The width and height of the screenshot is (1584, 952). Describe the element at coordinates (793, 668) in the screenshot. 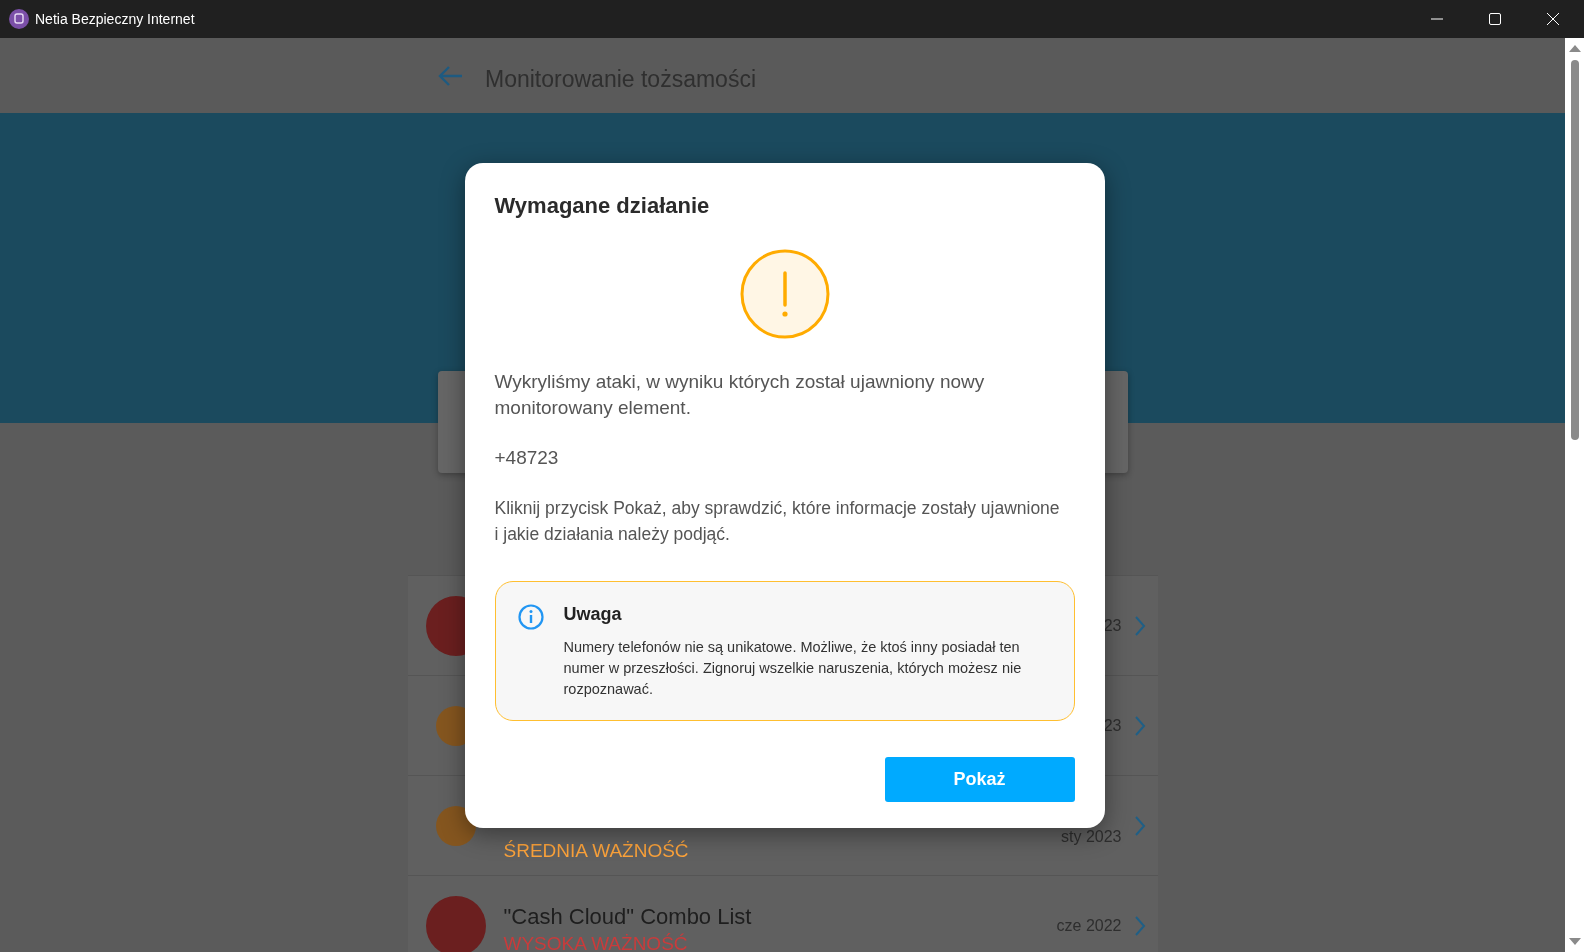

I see `note-text: Numery telefonów nie są unikatowe. Możliwe, że ktoś inny posiadał ten numer w przeszłości. Zignoruj wszelkie naruszenia, których możesz nie rozpoznawać.` at that location.